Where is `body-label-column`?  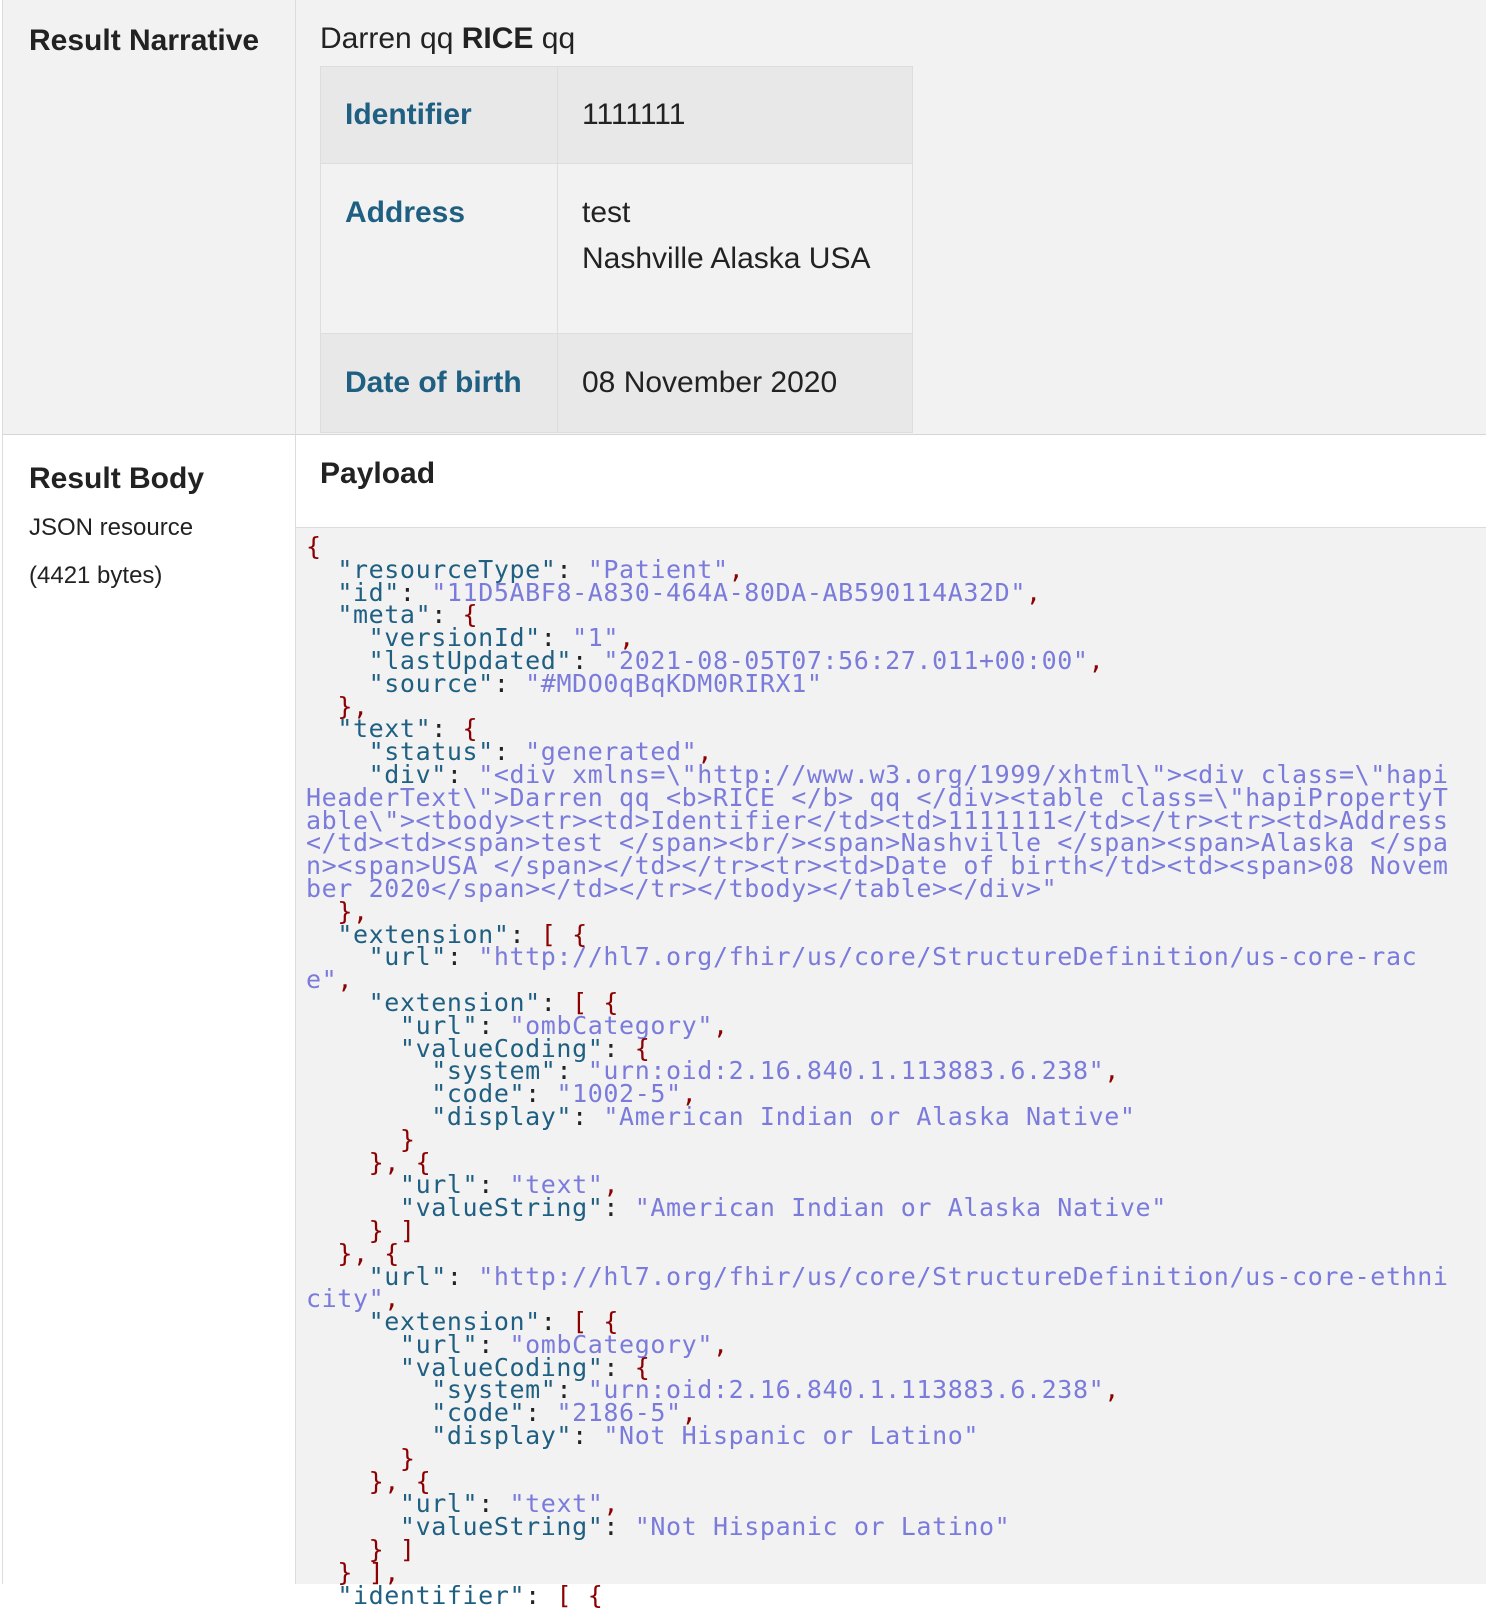 body-label-column is located at coordinates (149, 1009).